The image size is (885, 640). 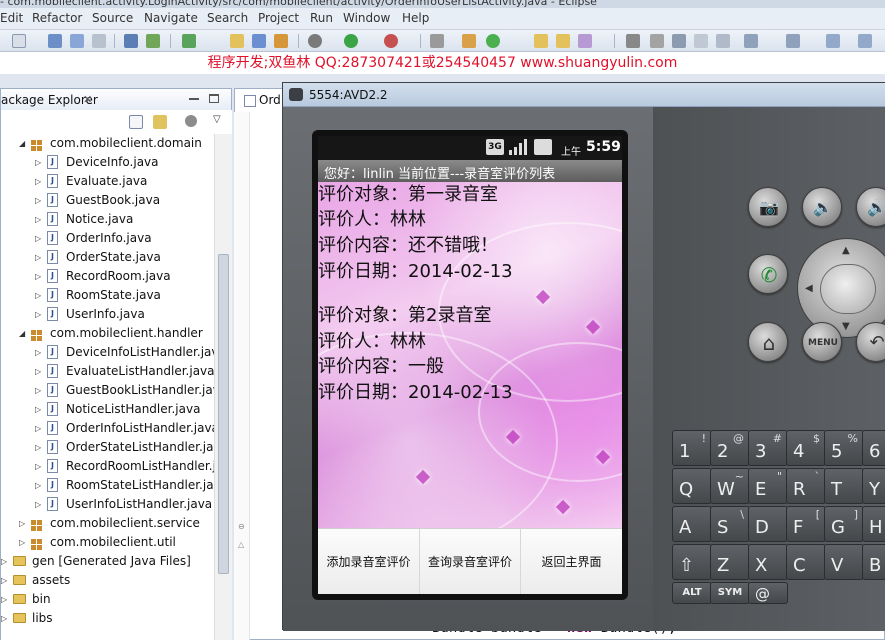 I want to click on scrollbar-thumb, so click(x=223, y=414).